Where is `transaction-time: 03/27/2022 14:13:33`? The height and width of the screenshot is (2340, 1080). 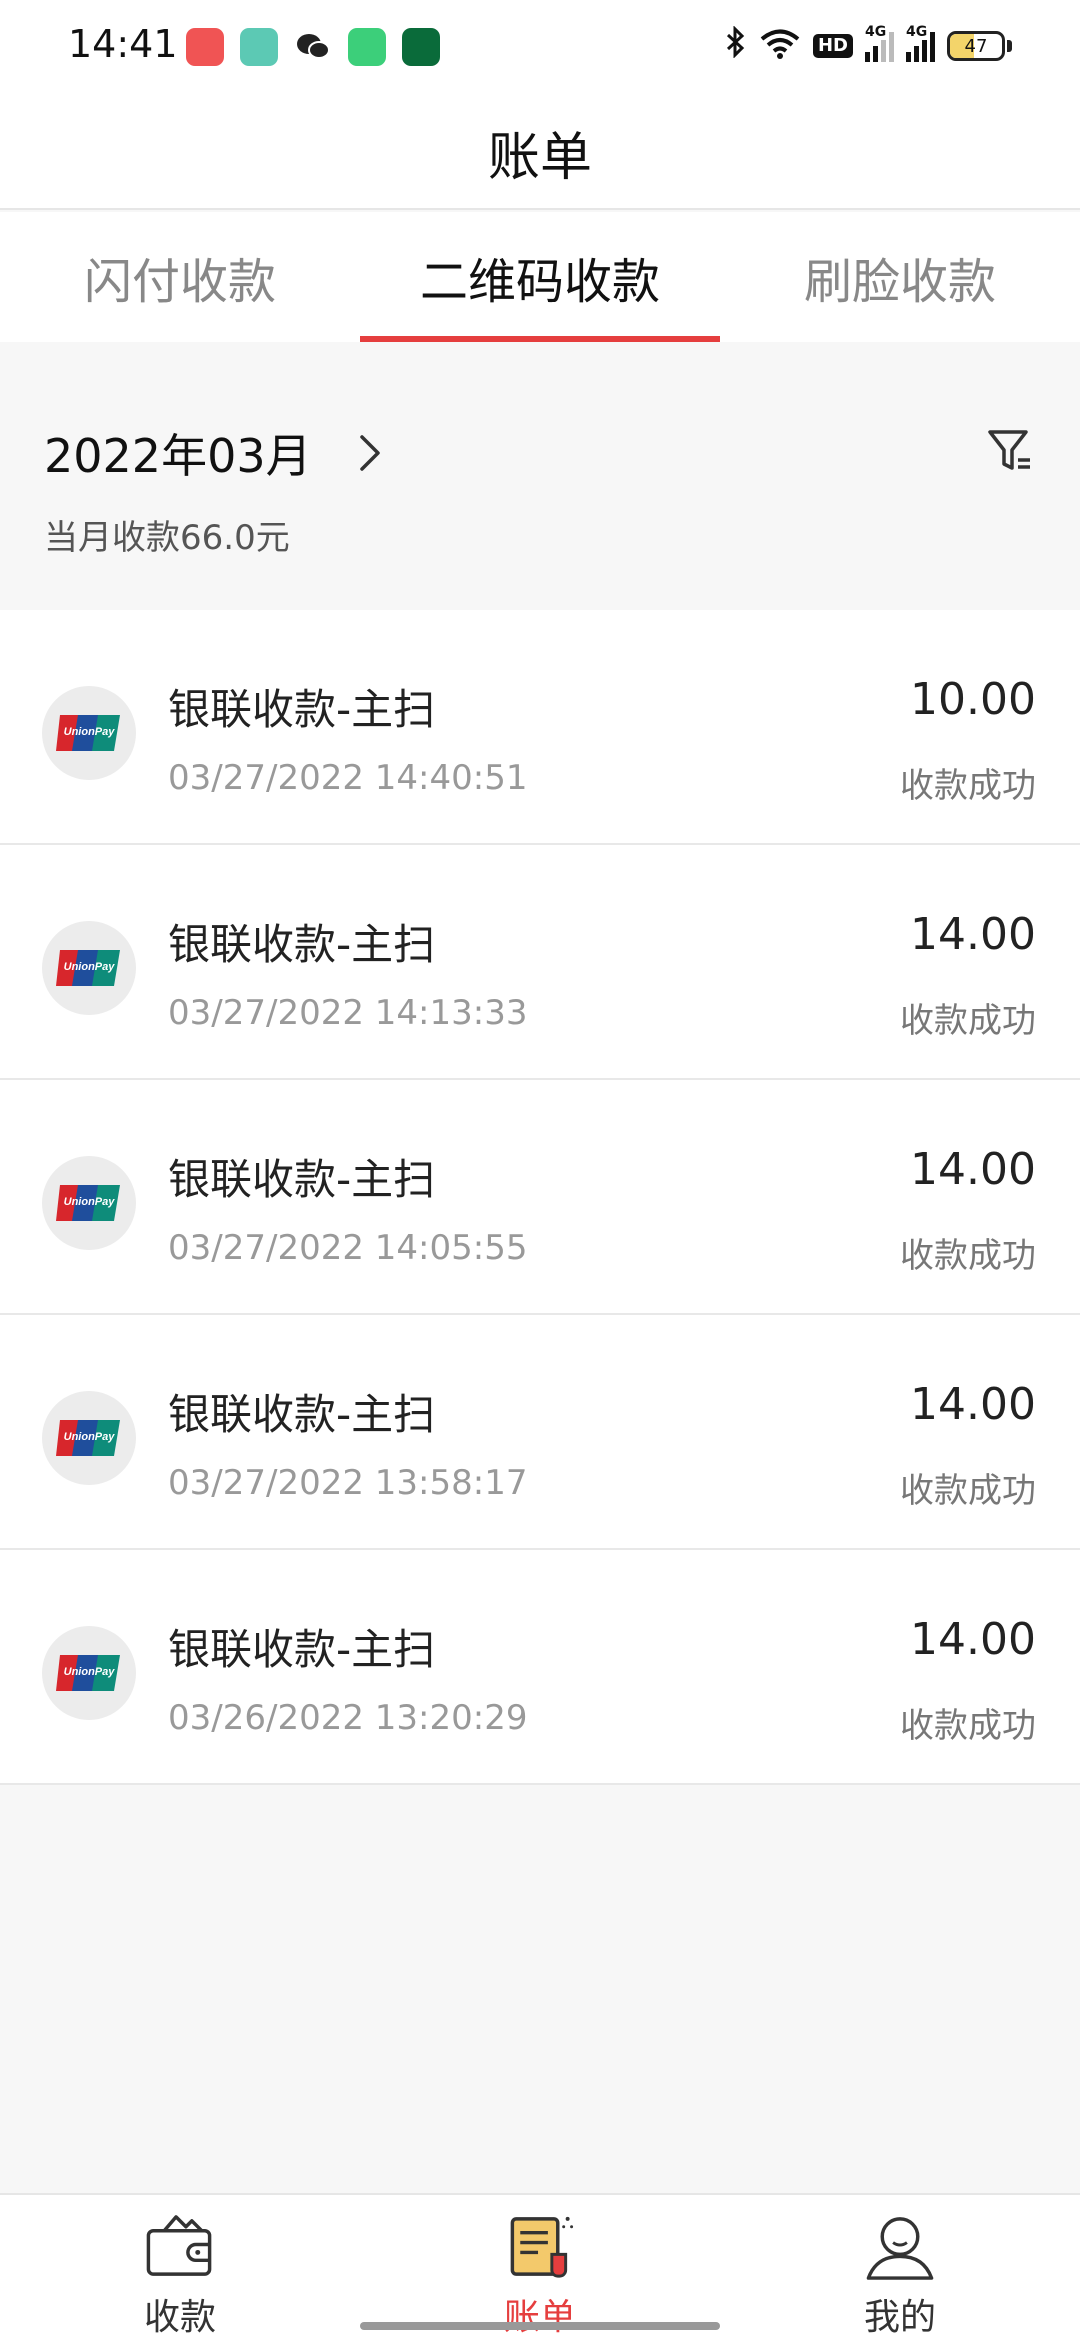
transaction-time: 03/27/2022 14:13:33 is located at coordinates (348, 1013).